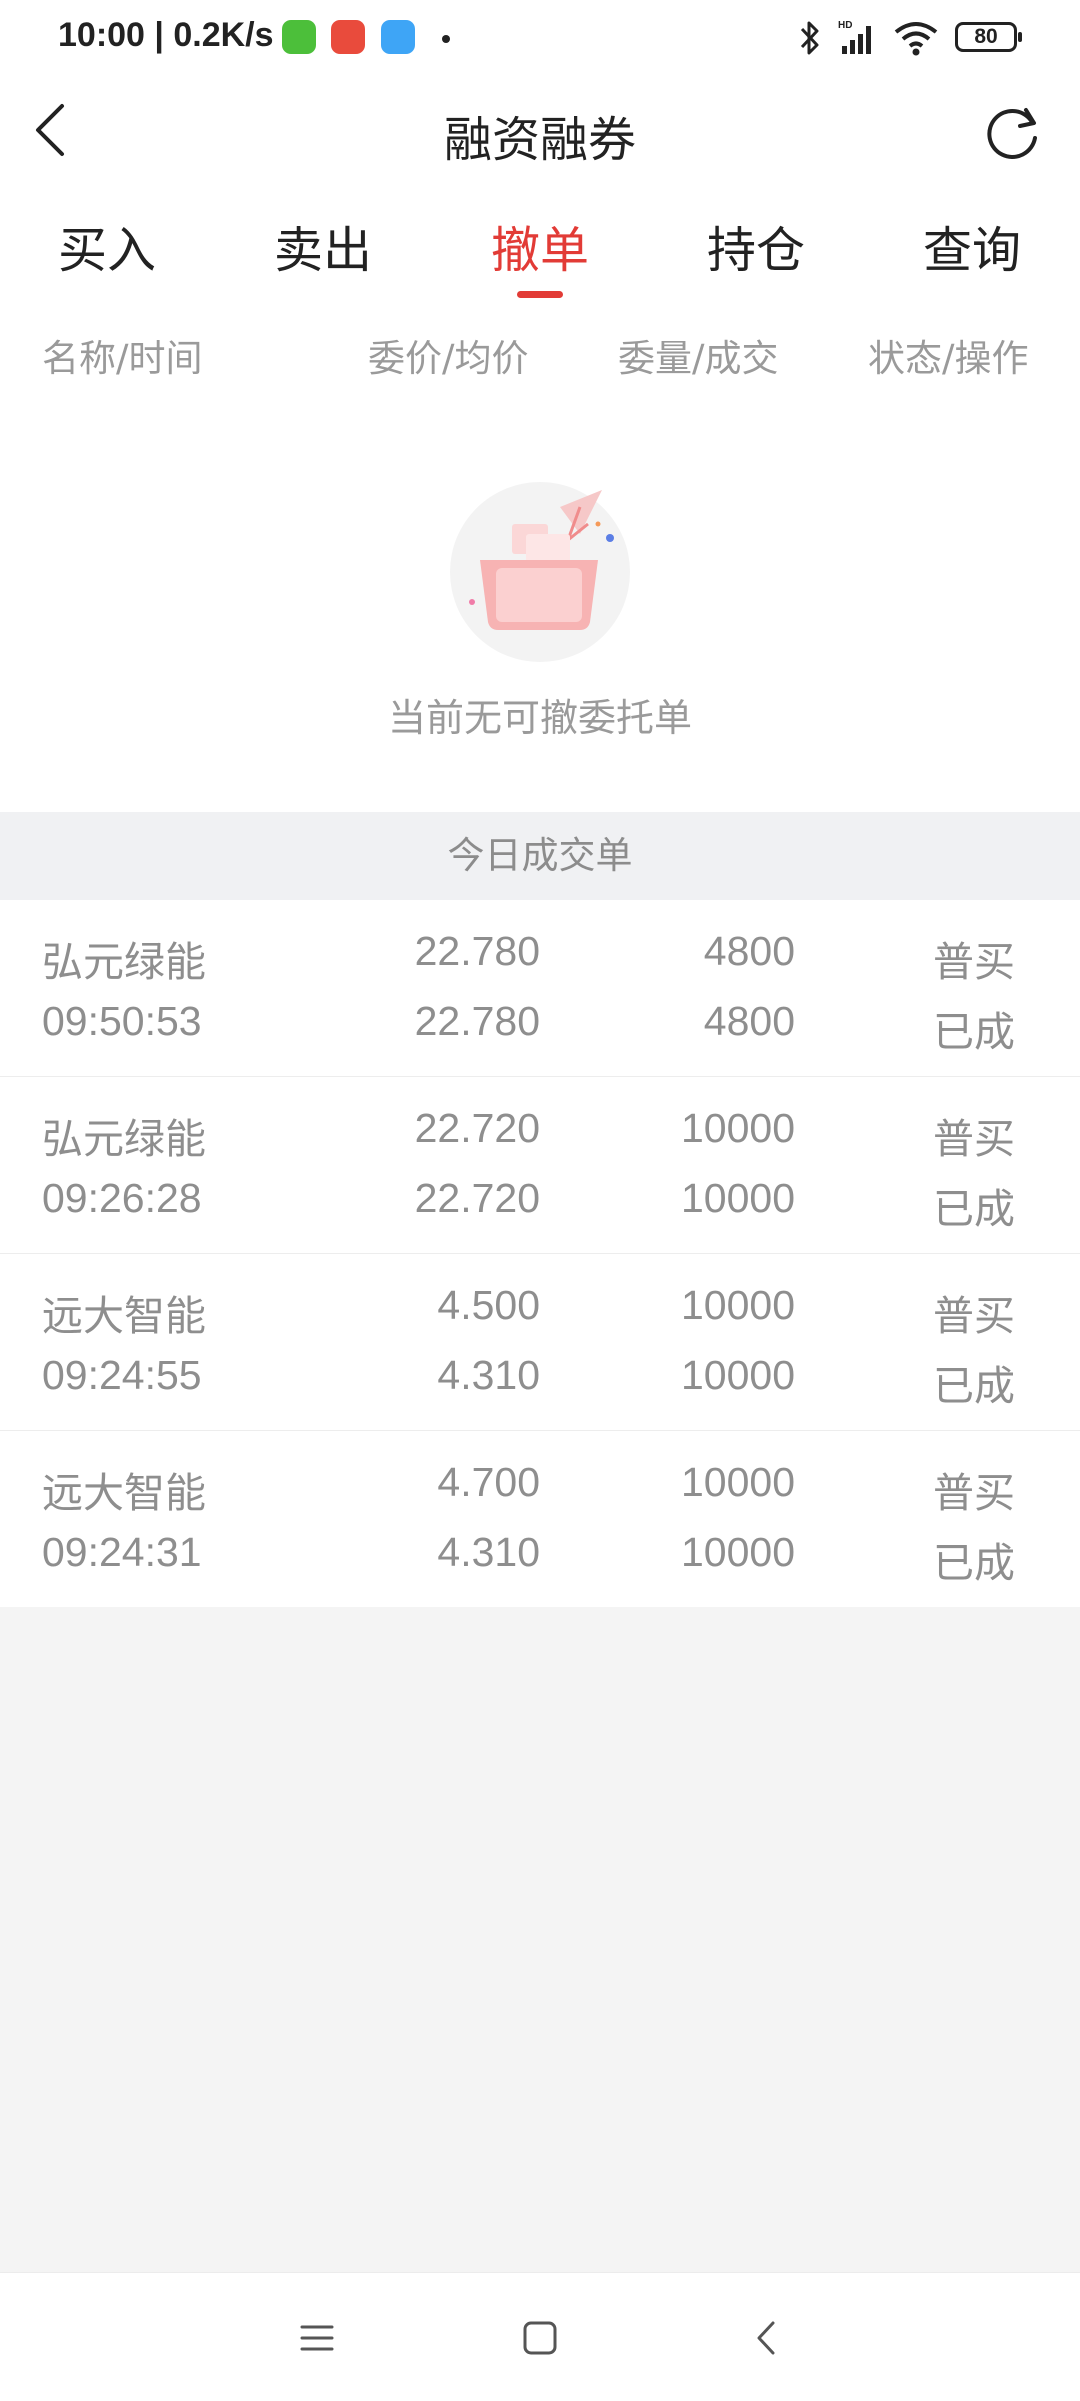 This screenshot has width=1080, height=2401. Describe the element at coordinates (539, 718) in the screenshot. I see `empty-state-text: 当前无可撤委托单` at that location.